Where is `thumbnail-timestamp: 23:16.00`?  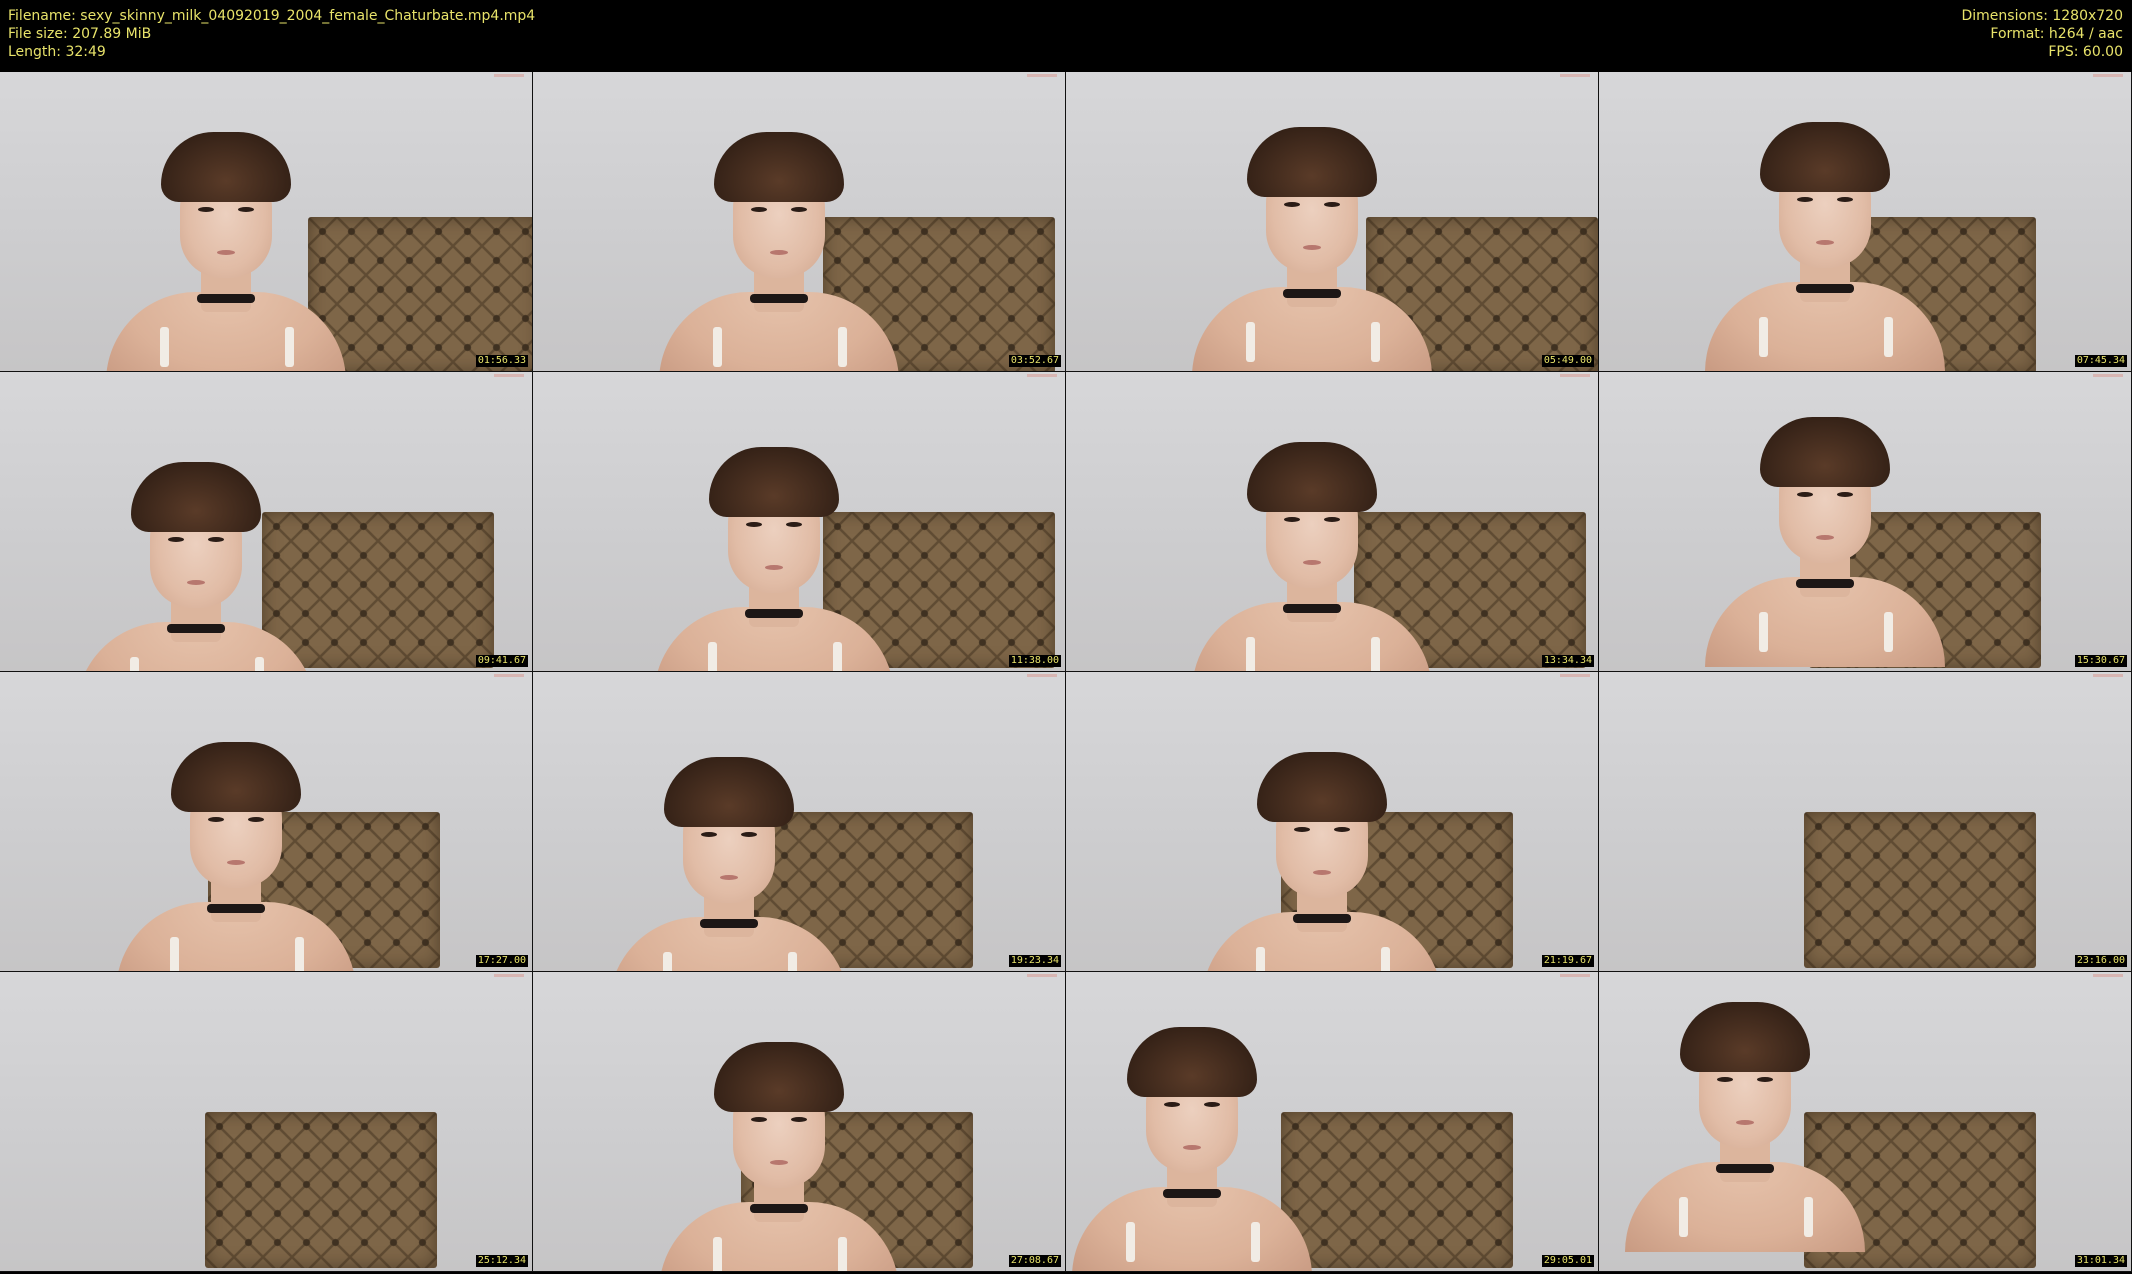
thumbnail-timestamp: 23:16.00 is located at coordinates (2100, 961).